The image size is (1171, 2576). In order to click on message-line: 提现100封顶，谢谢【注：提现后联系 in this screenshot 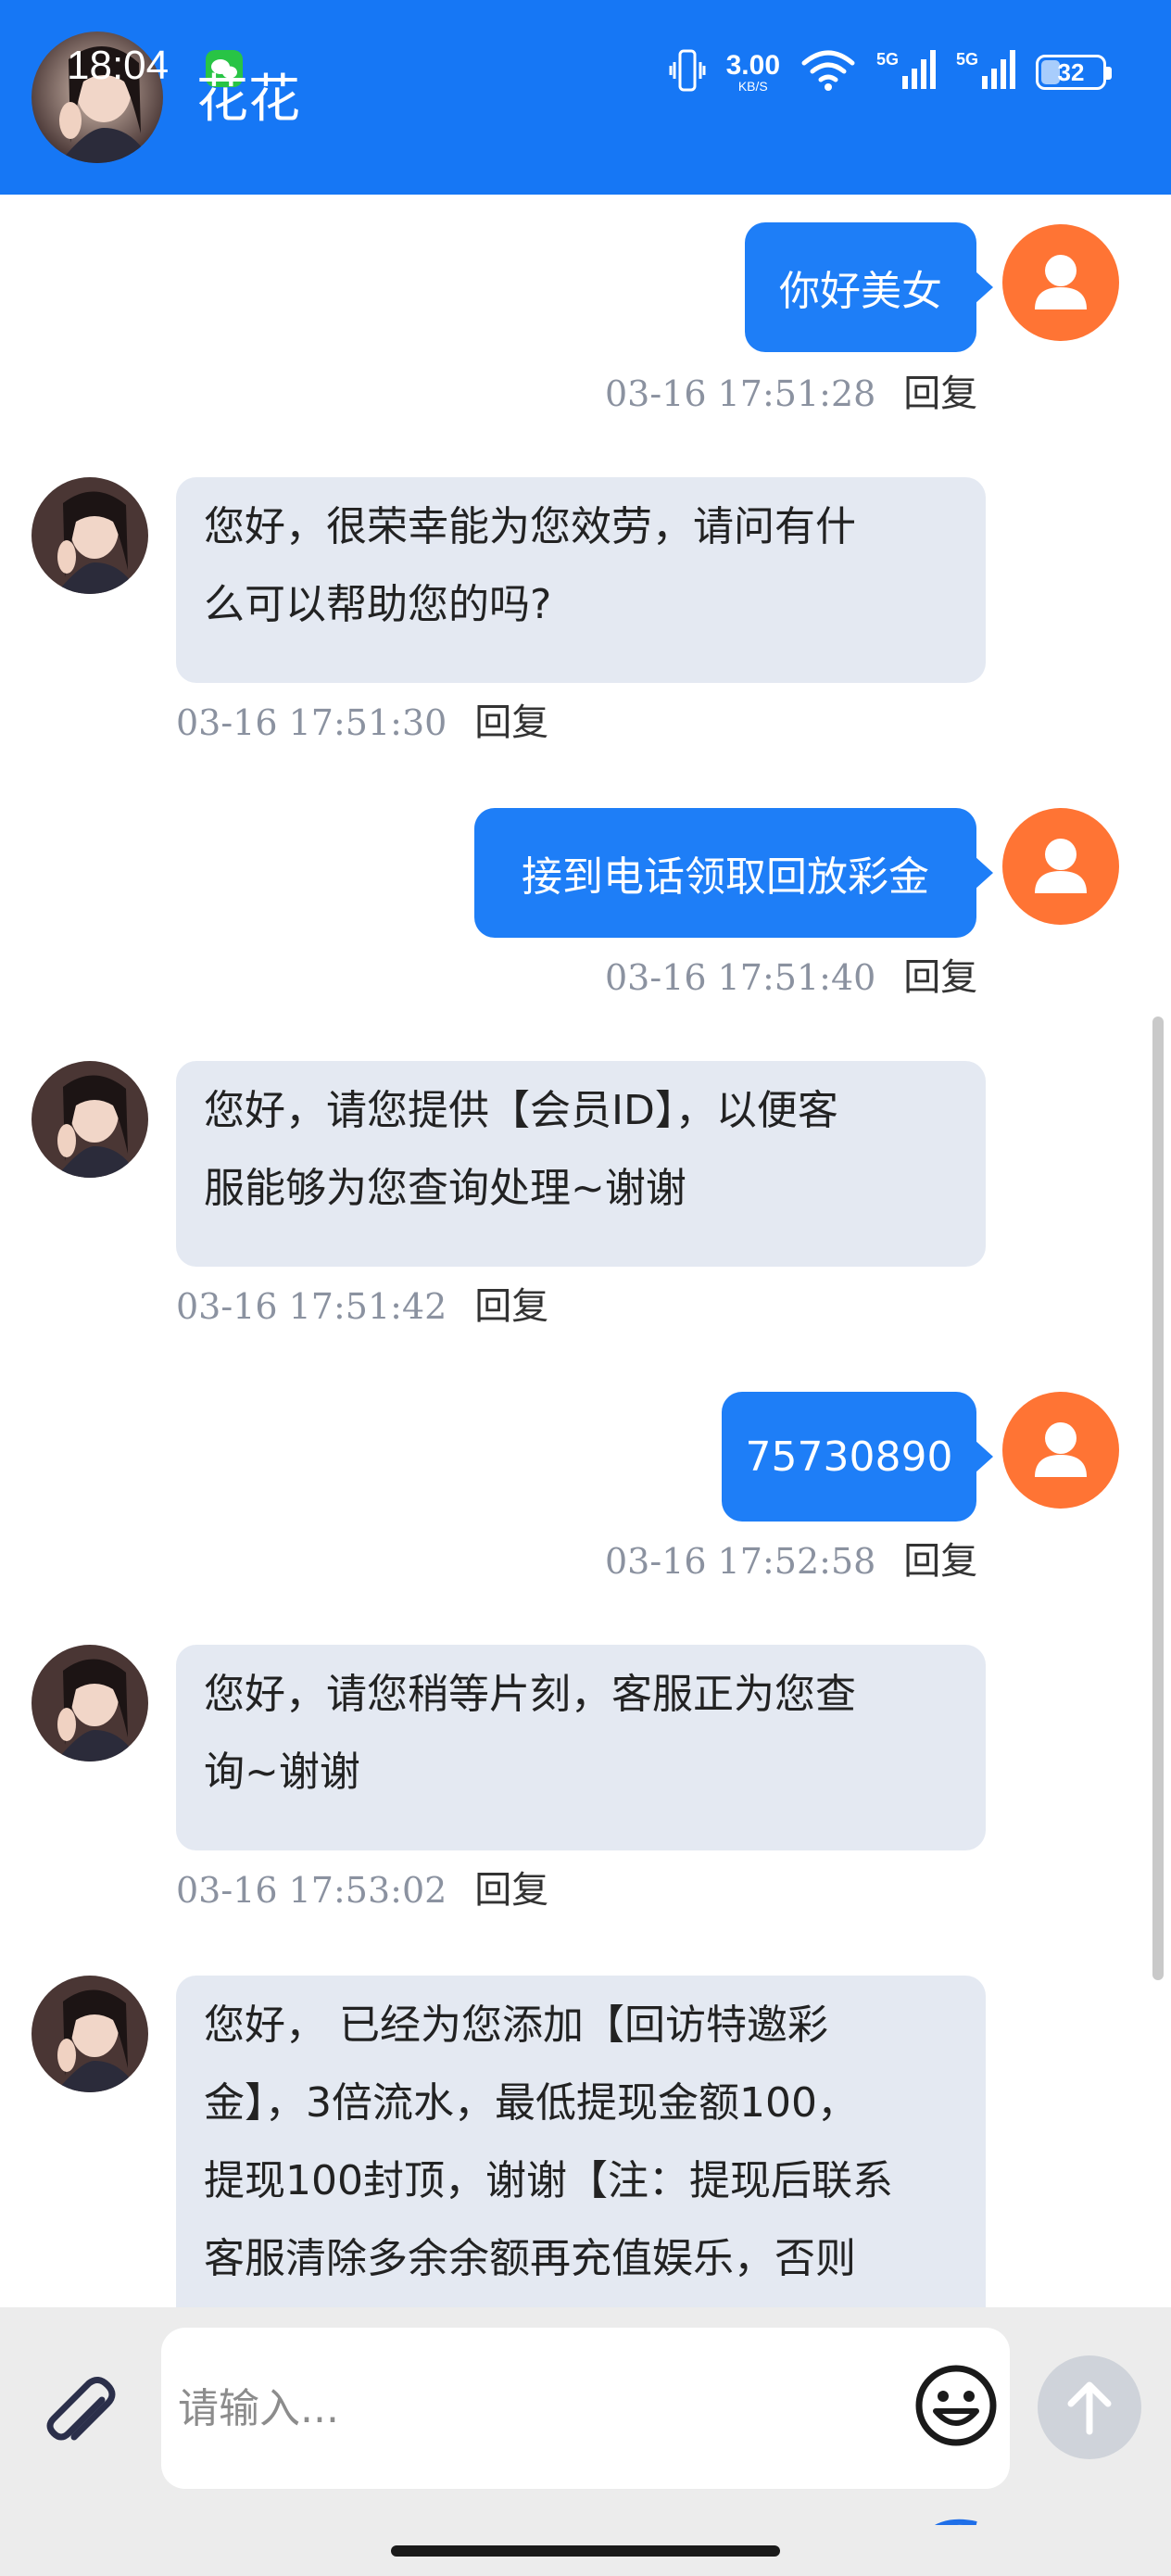, I will do `click(548, 2180)`.